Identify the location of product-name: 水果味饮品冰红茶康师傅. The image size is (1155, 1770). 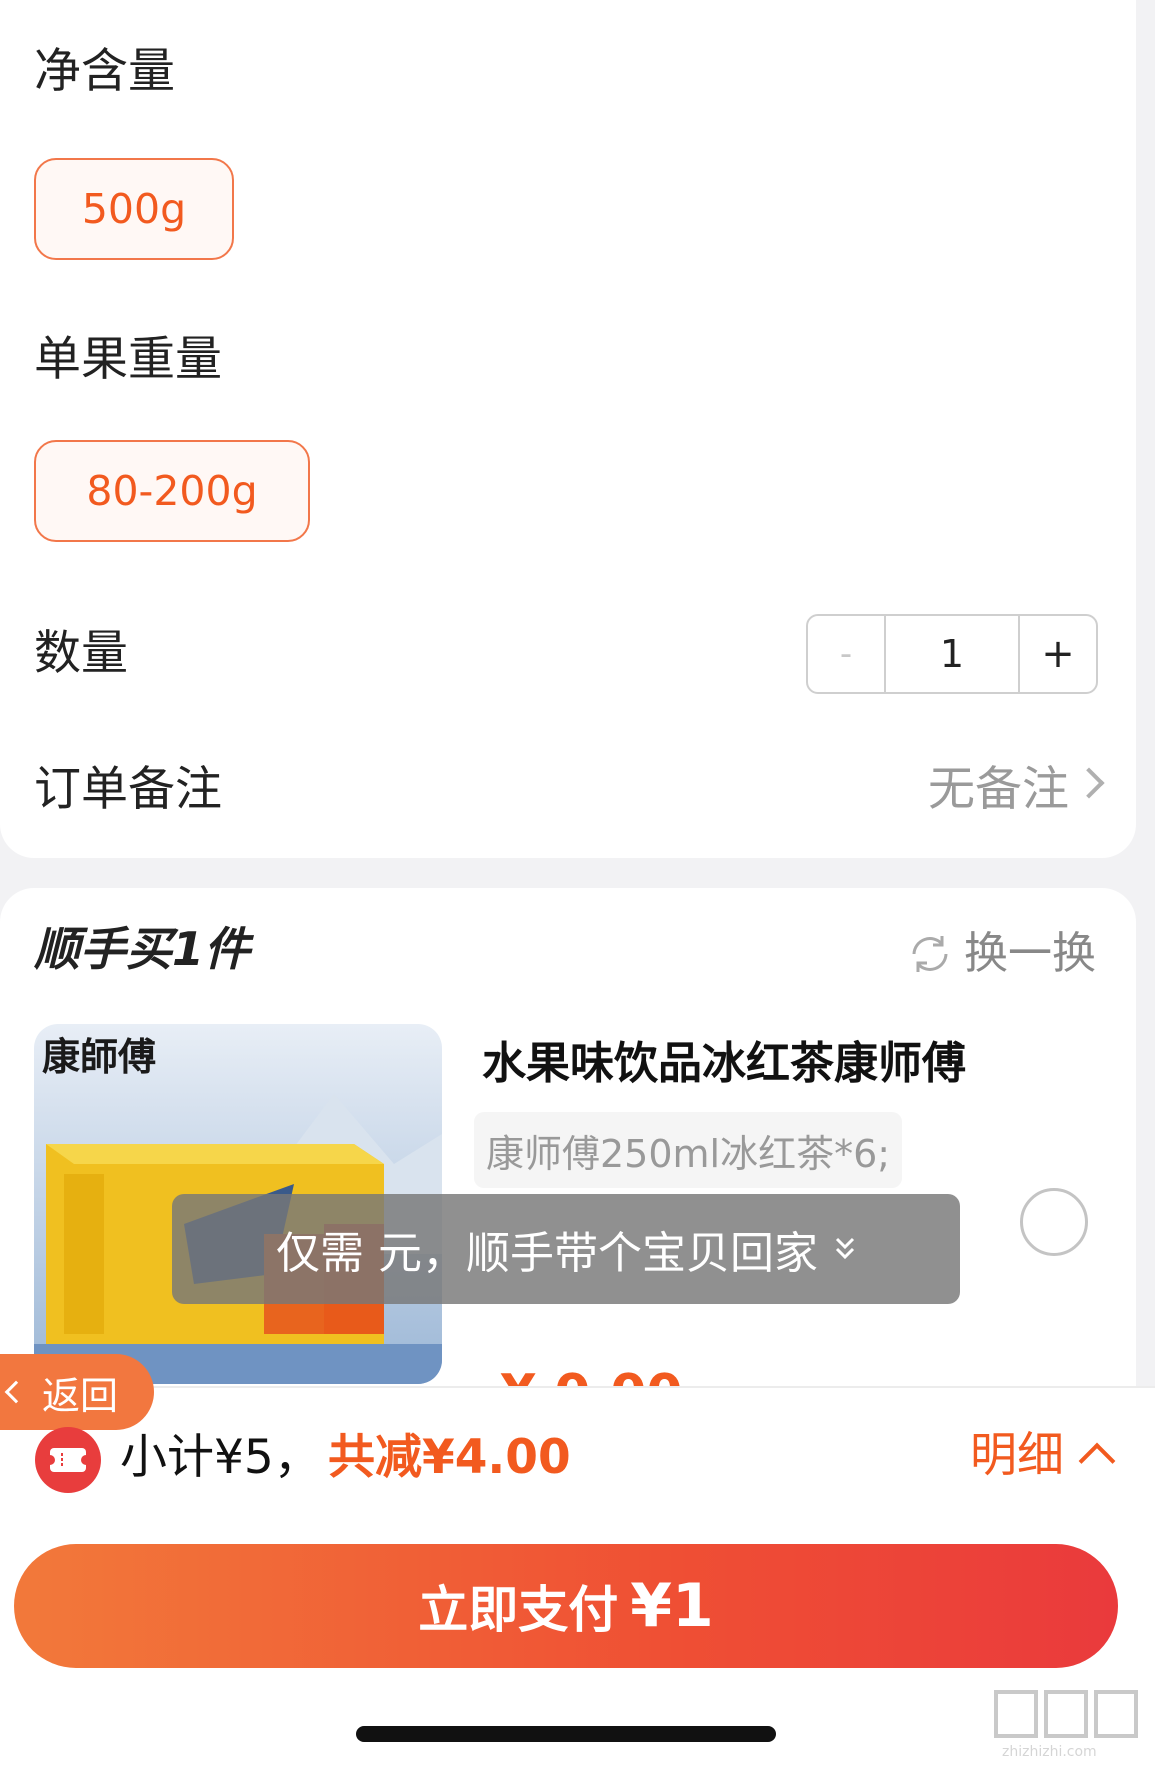
(724, 1063).